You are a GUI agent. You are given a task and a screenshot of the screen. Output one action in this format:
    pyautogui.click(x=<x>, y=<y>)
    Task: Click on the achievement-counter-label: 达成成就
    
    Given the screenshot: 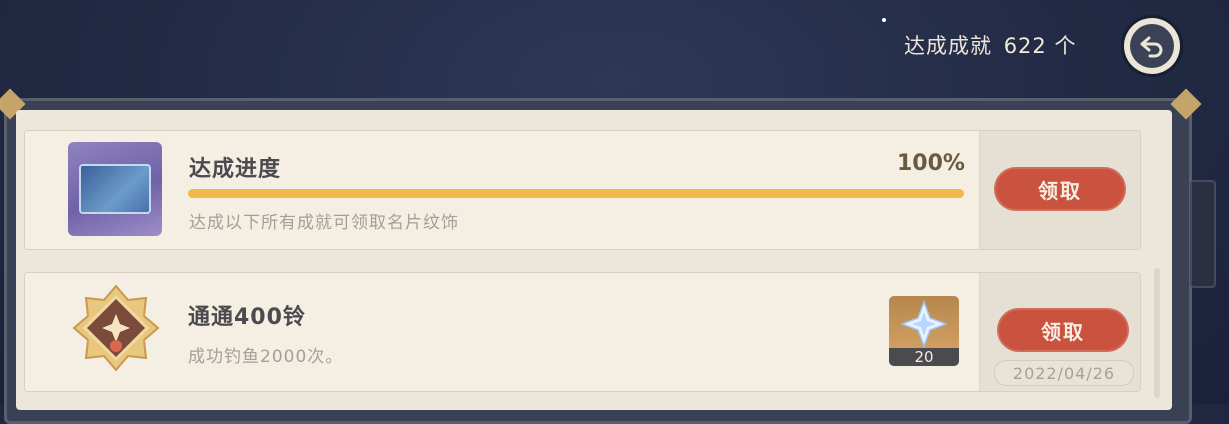 What is the action you would take?
    pyautogui.click(x=948, y=46)
    